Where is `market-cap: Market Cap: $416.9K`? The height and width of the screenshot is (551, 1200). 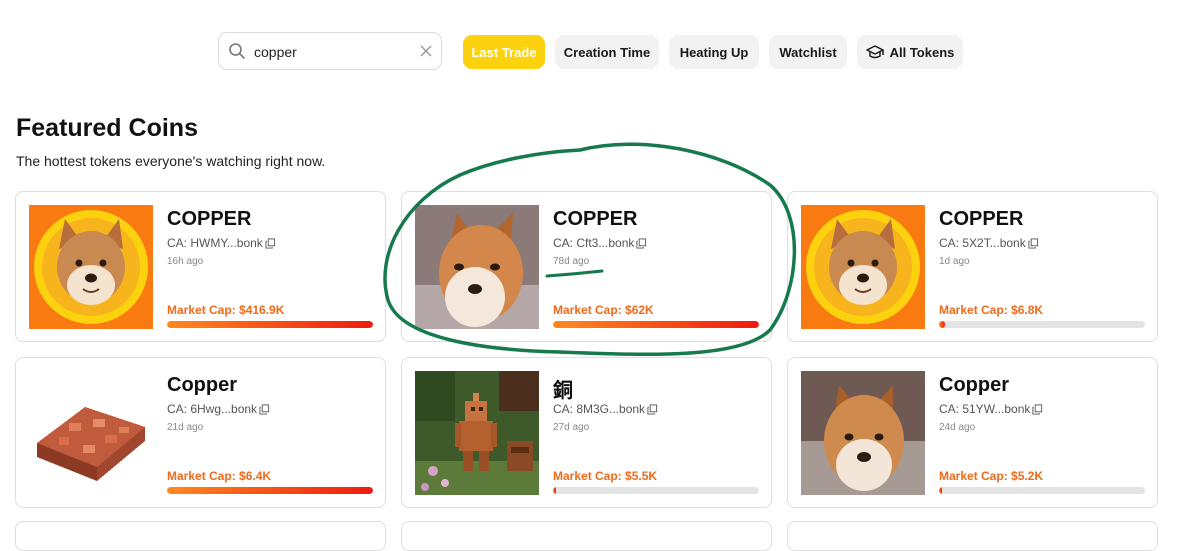 market-cap: Market Cap: $416.9K is located at coordinates (226, 310).